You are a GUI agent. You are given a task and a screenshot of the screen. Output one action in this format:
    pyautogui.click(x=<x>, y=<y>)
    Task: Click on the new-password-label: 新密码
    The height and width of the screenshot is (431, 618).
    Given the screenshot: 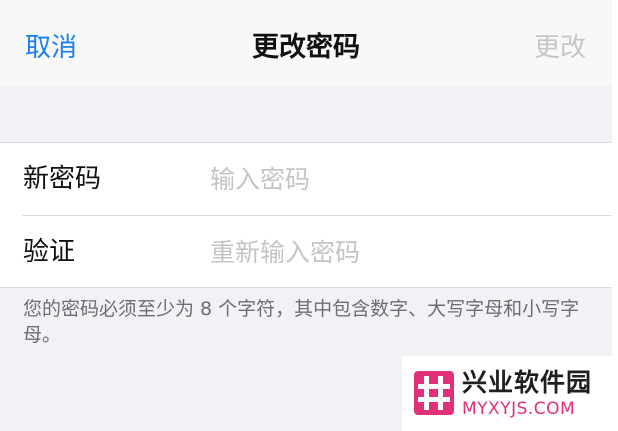 What is the action you would take?
    pyautogui.click(x=62, y=179)
    